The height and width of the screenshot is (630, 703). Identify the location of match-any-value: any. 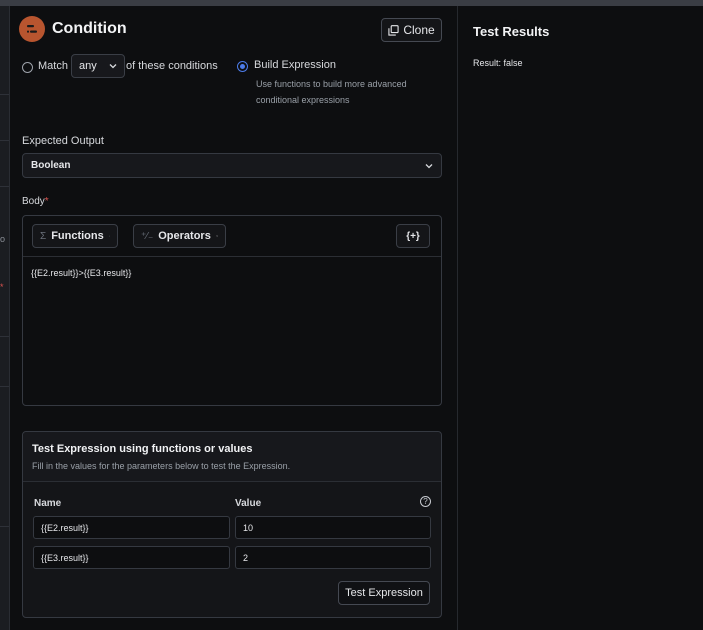
(88, 66).